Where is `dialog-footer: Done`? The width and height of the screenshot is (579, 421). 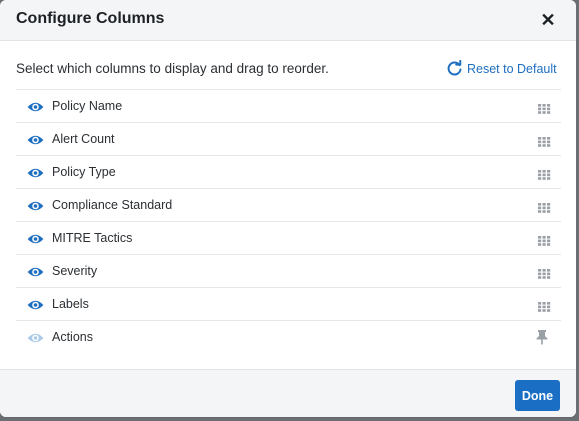 dialog-footer: Done is located at coordinates (288, 393).